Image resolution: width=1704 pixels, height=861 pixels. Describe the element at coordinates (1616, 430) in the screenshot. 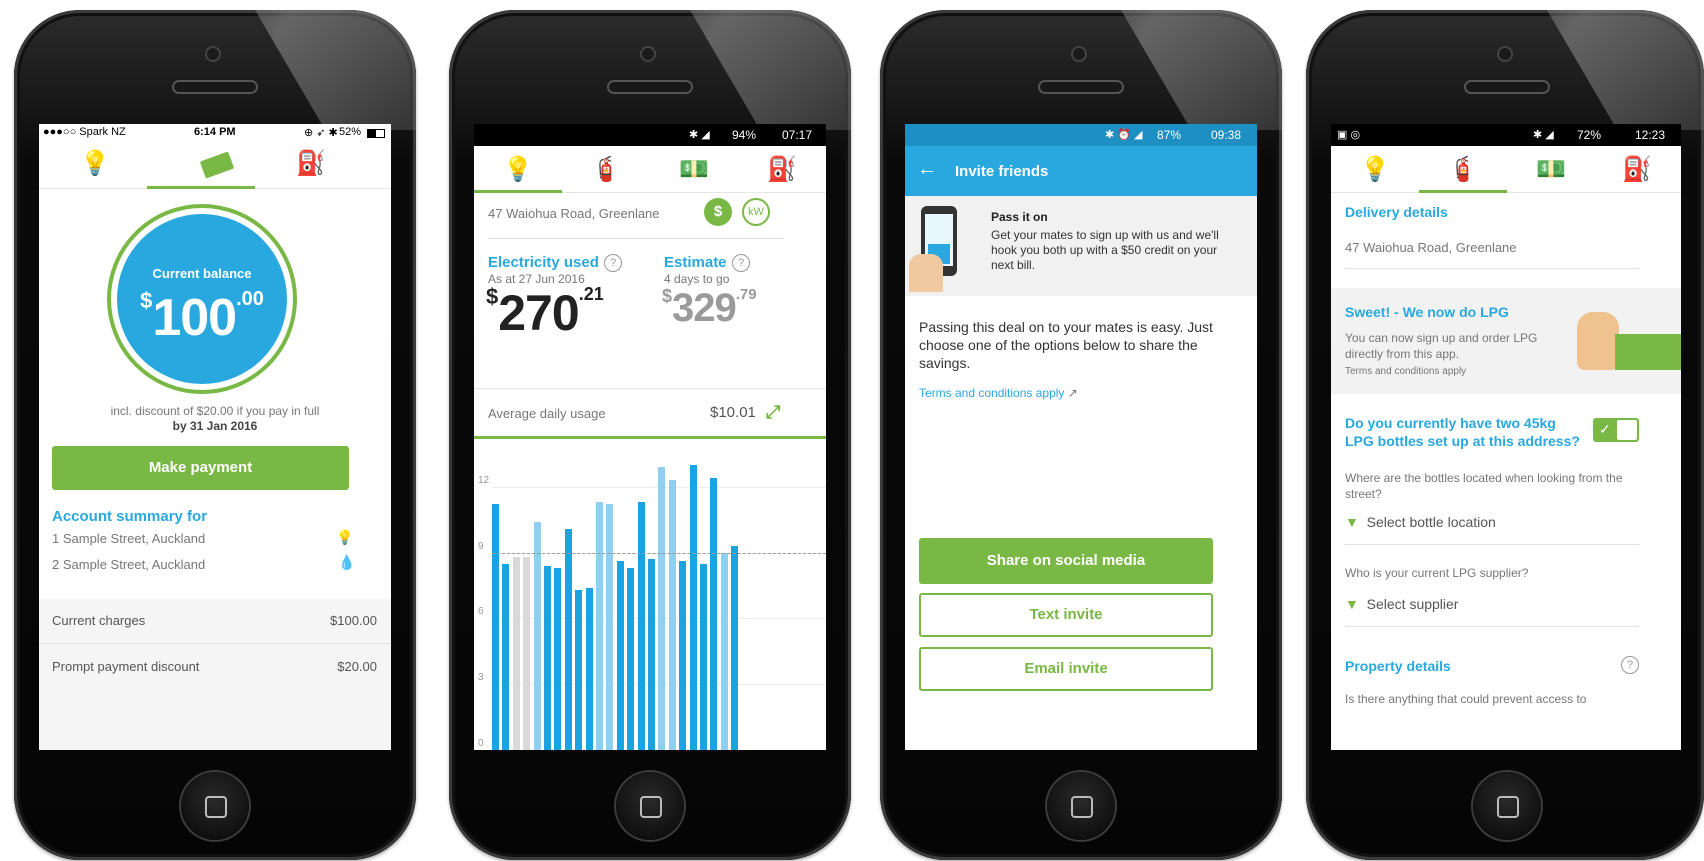

I see `lpg-toggle: ✓` at that location.